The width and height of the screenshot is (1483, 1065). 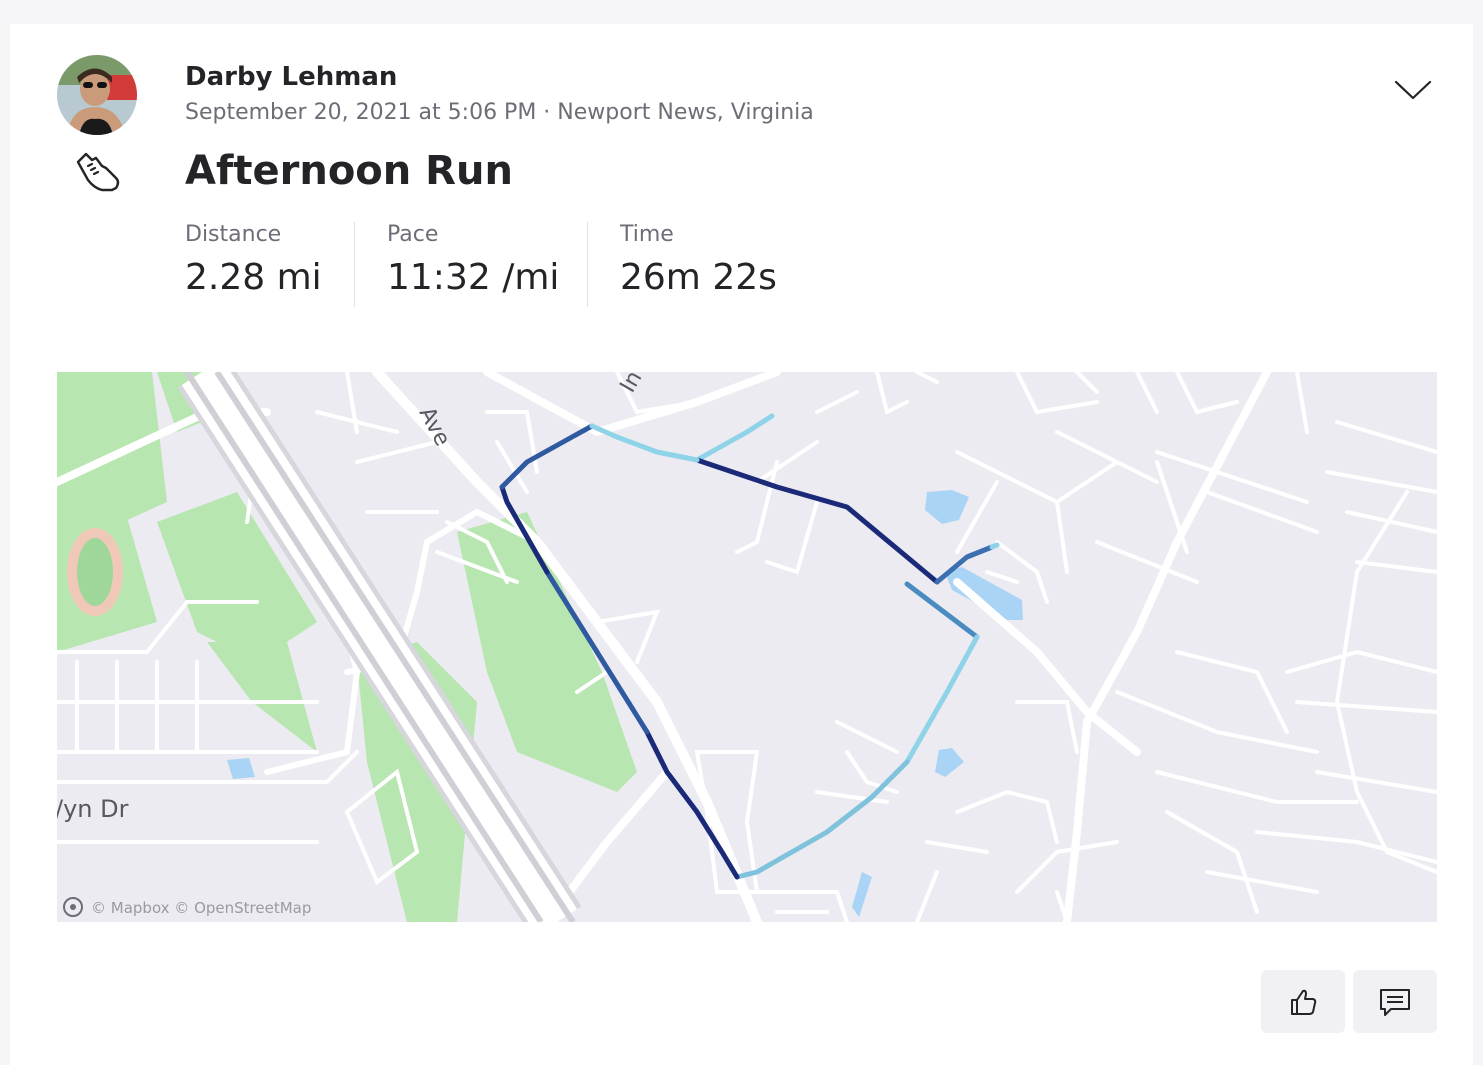 I want to click on street-label-wyn-dr: /yn Dr, so click(x=93, y=809).